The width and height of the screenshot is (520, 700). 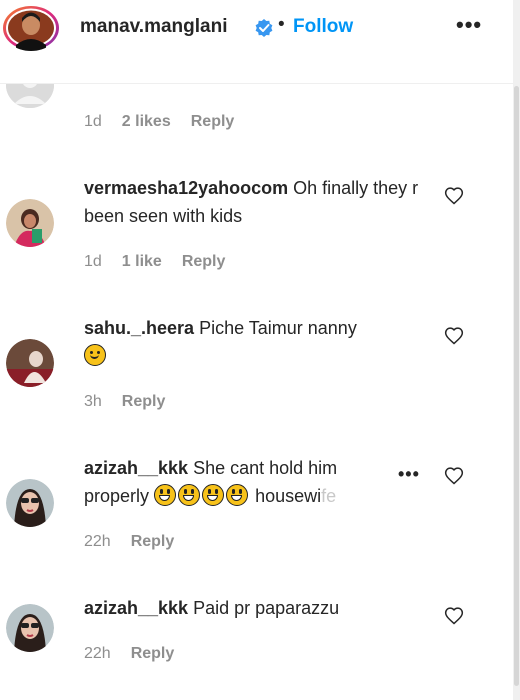 I want to click on post-header: manav.manglani • Follow •••, so click(x=260, y=42).